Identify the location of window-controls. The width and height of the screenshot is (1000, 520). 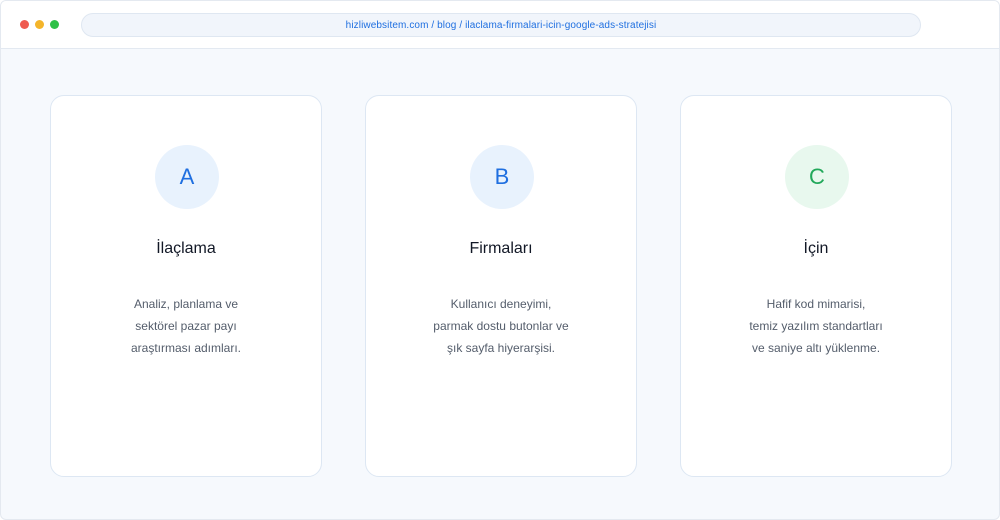
(39, 24).